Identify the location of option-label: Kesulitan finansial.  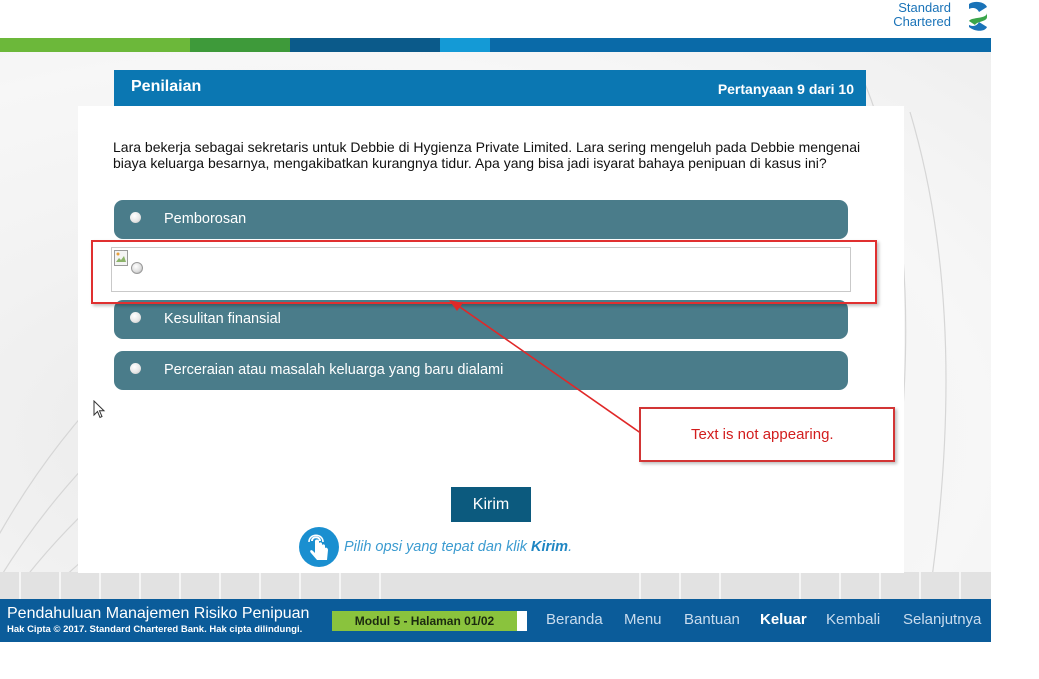
(222, 319).